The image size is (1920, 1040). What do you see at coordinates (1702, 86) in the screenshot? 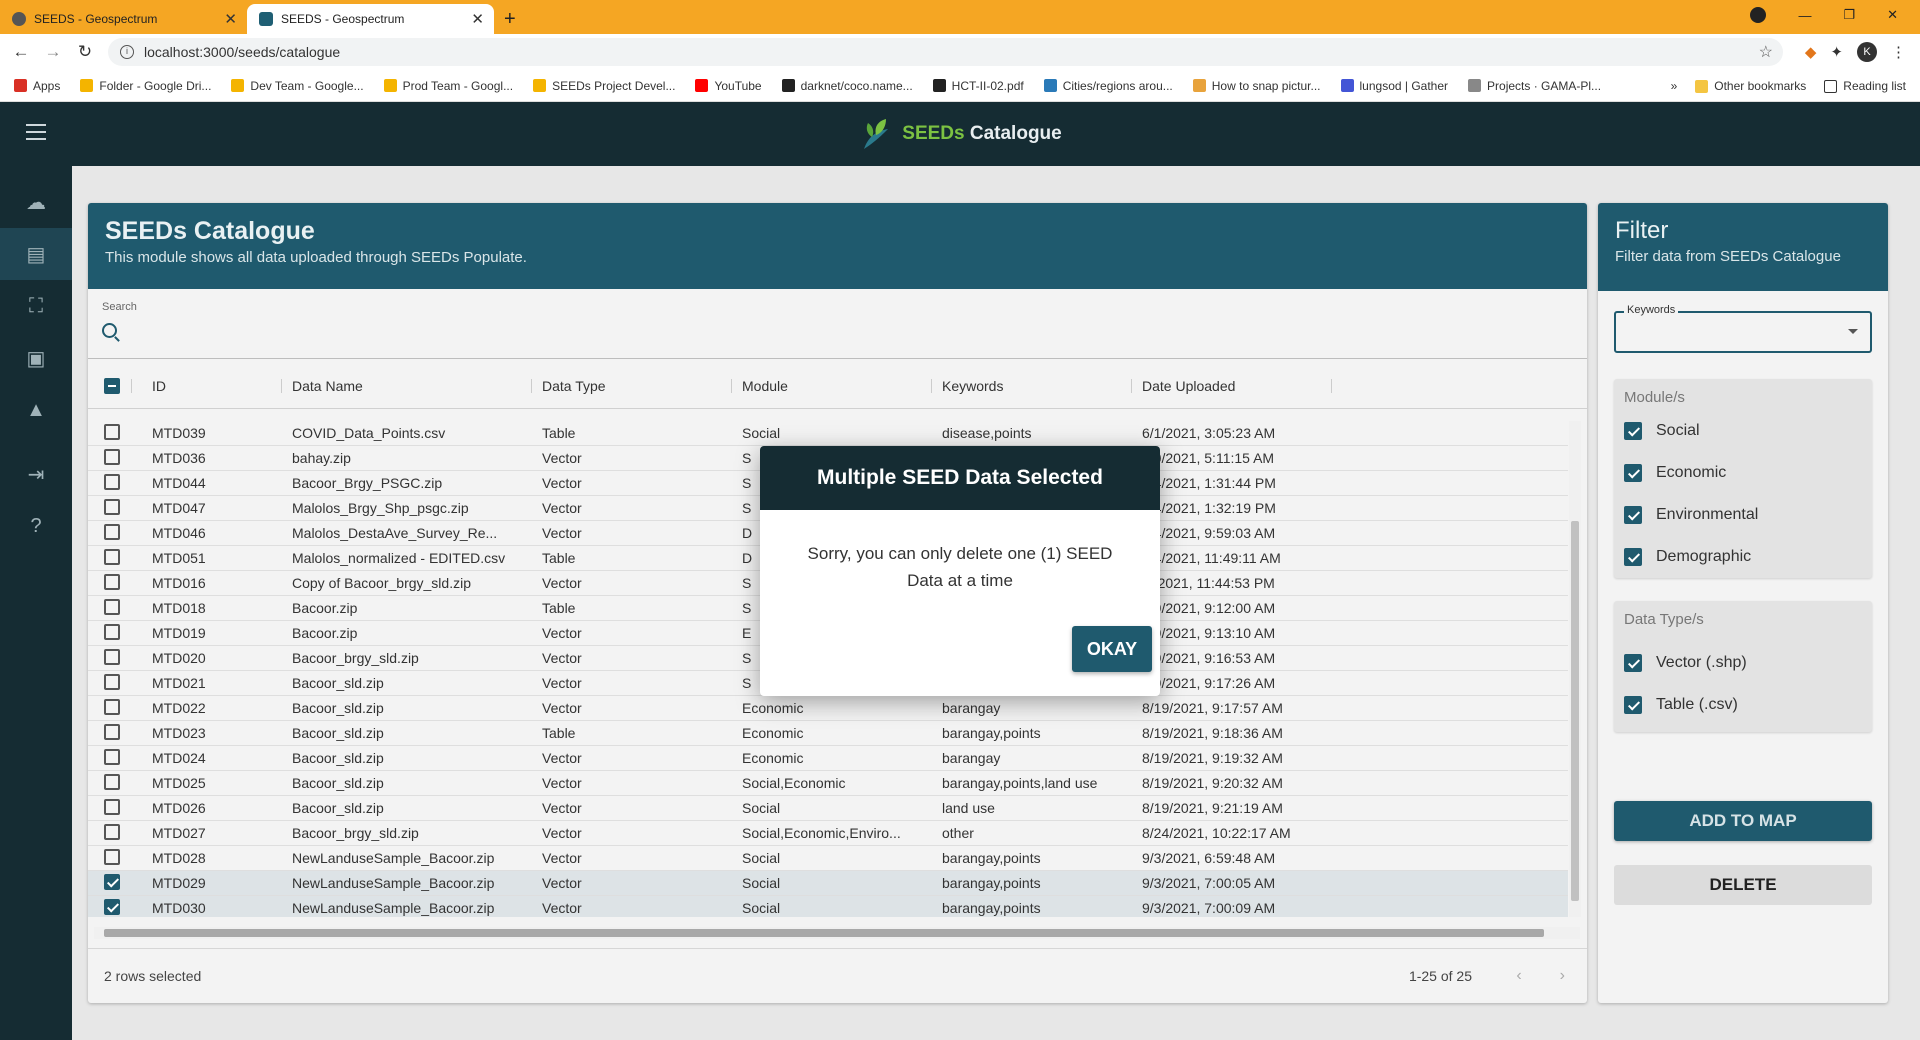
I see `folder-icon` at bounding box center [1702, 86].